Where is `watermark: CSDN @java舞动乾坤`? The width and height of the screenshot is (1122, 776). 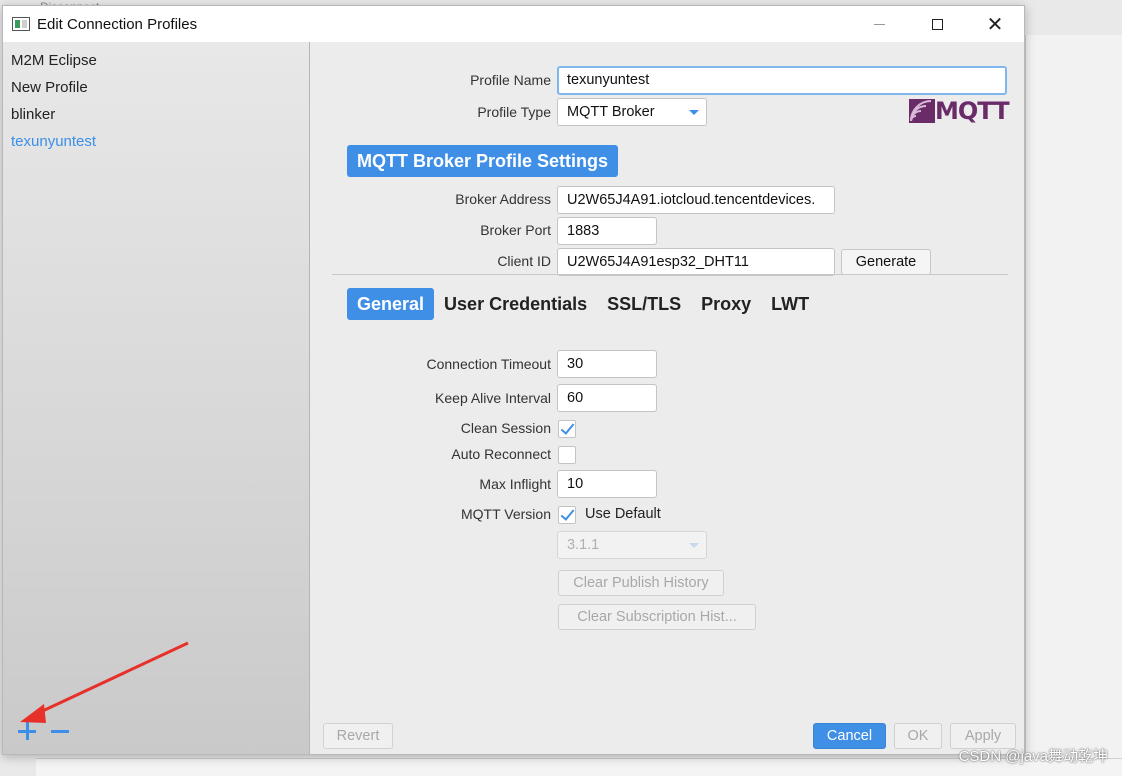 watermark: CSDN @java舞动乾坤 is located at coordinates (1033, 756).